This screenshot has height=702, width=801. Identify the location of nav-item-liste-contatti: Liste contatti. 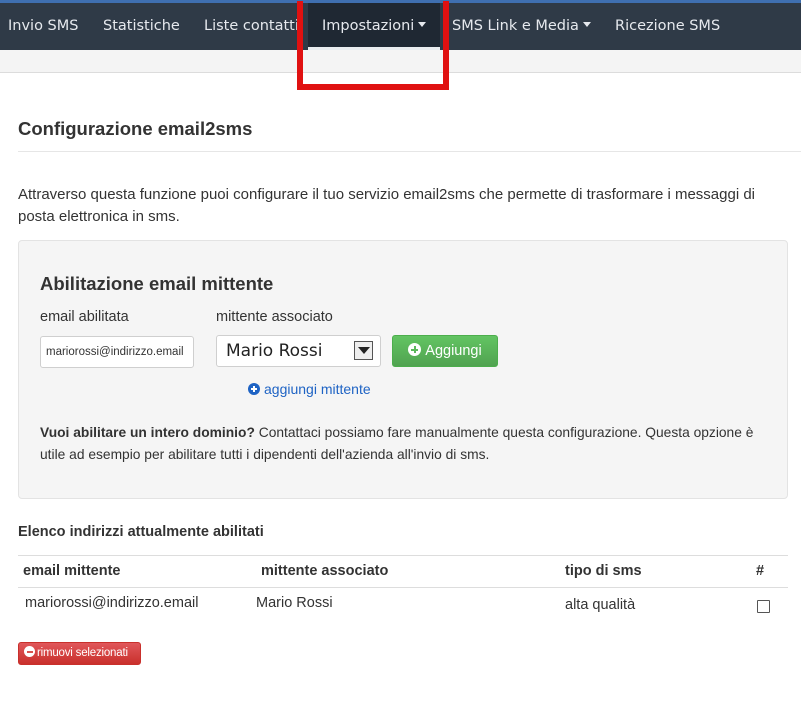
(251, 26).